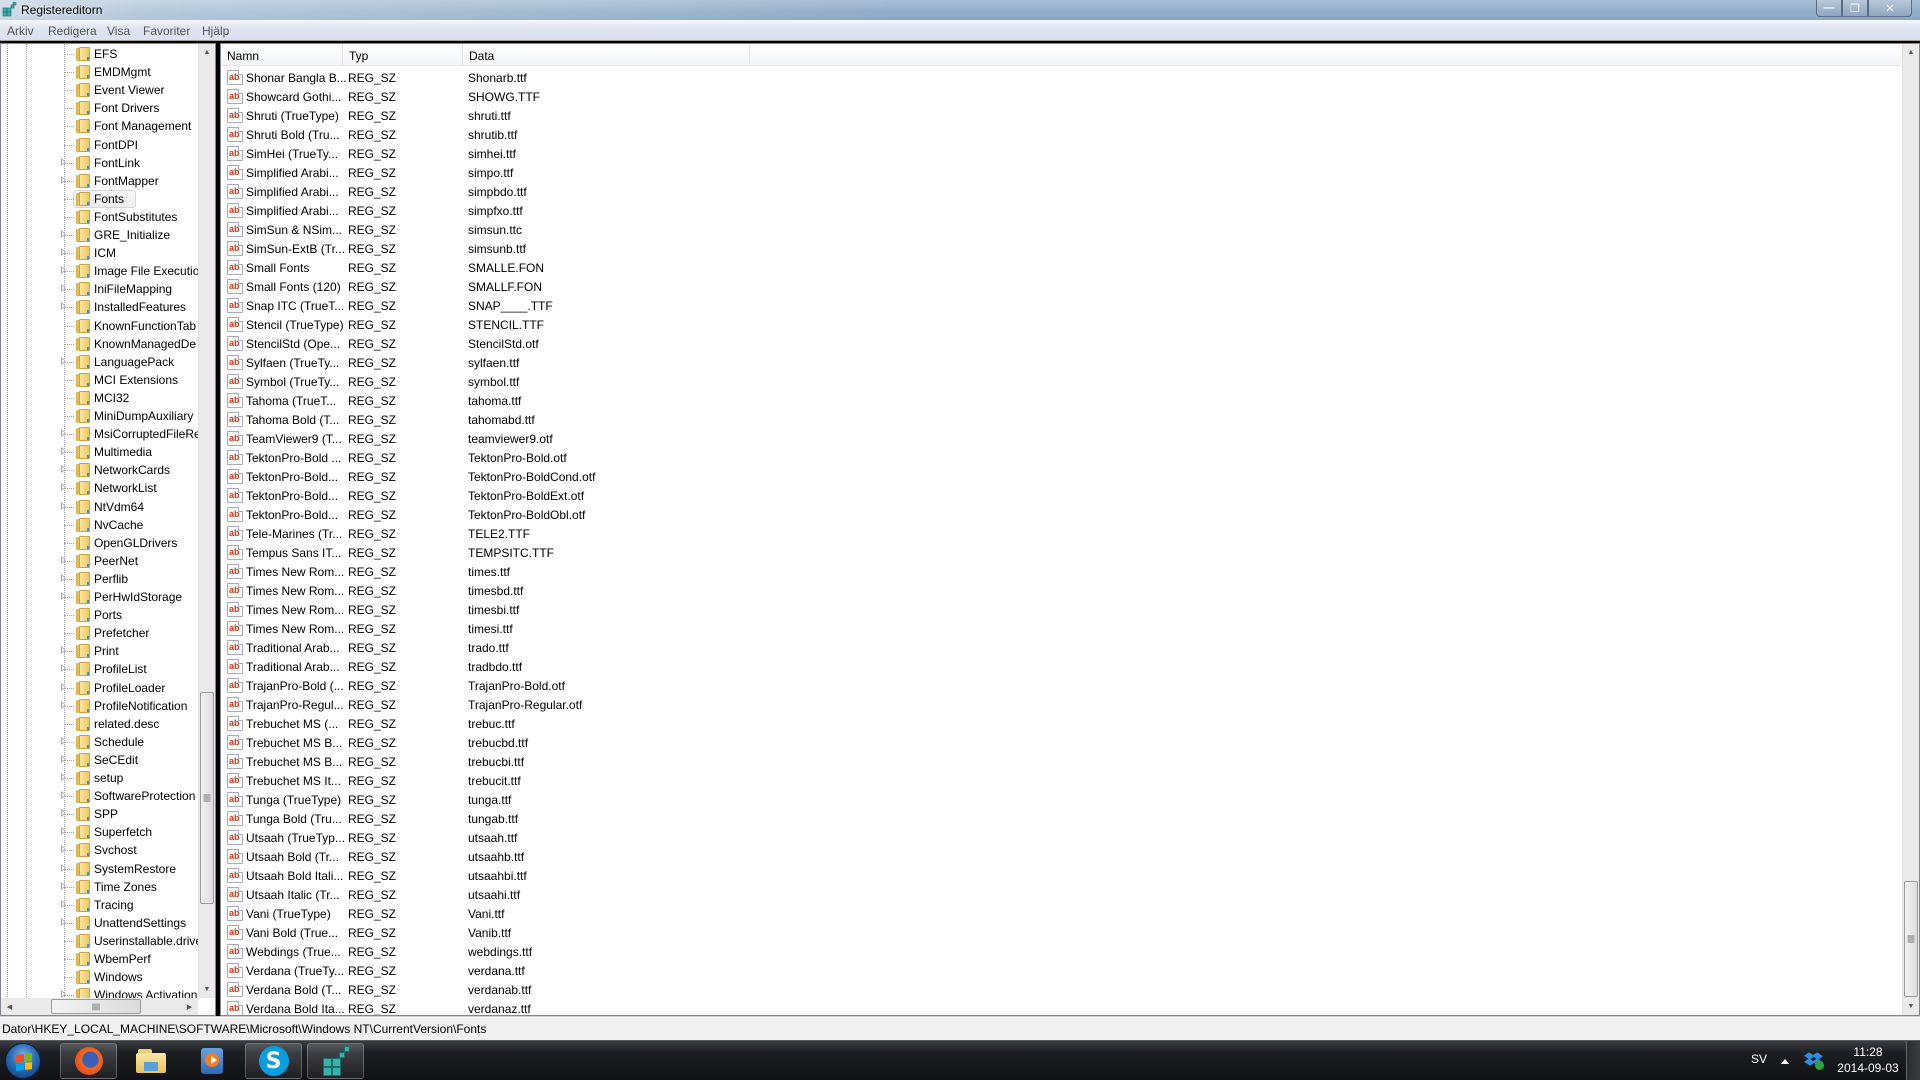 The image size is (1920, 1080). Describe the element at coordinates (101, 344) in the screenshot. I see `tree-item: KnownManagedDe` at that location.